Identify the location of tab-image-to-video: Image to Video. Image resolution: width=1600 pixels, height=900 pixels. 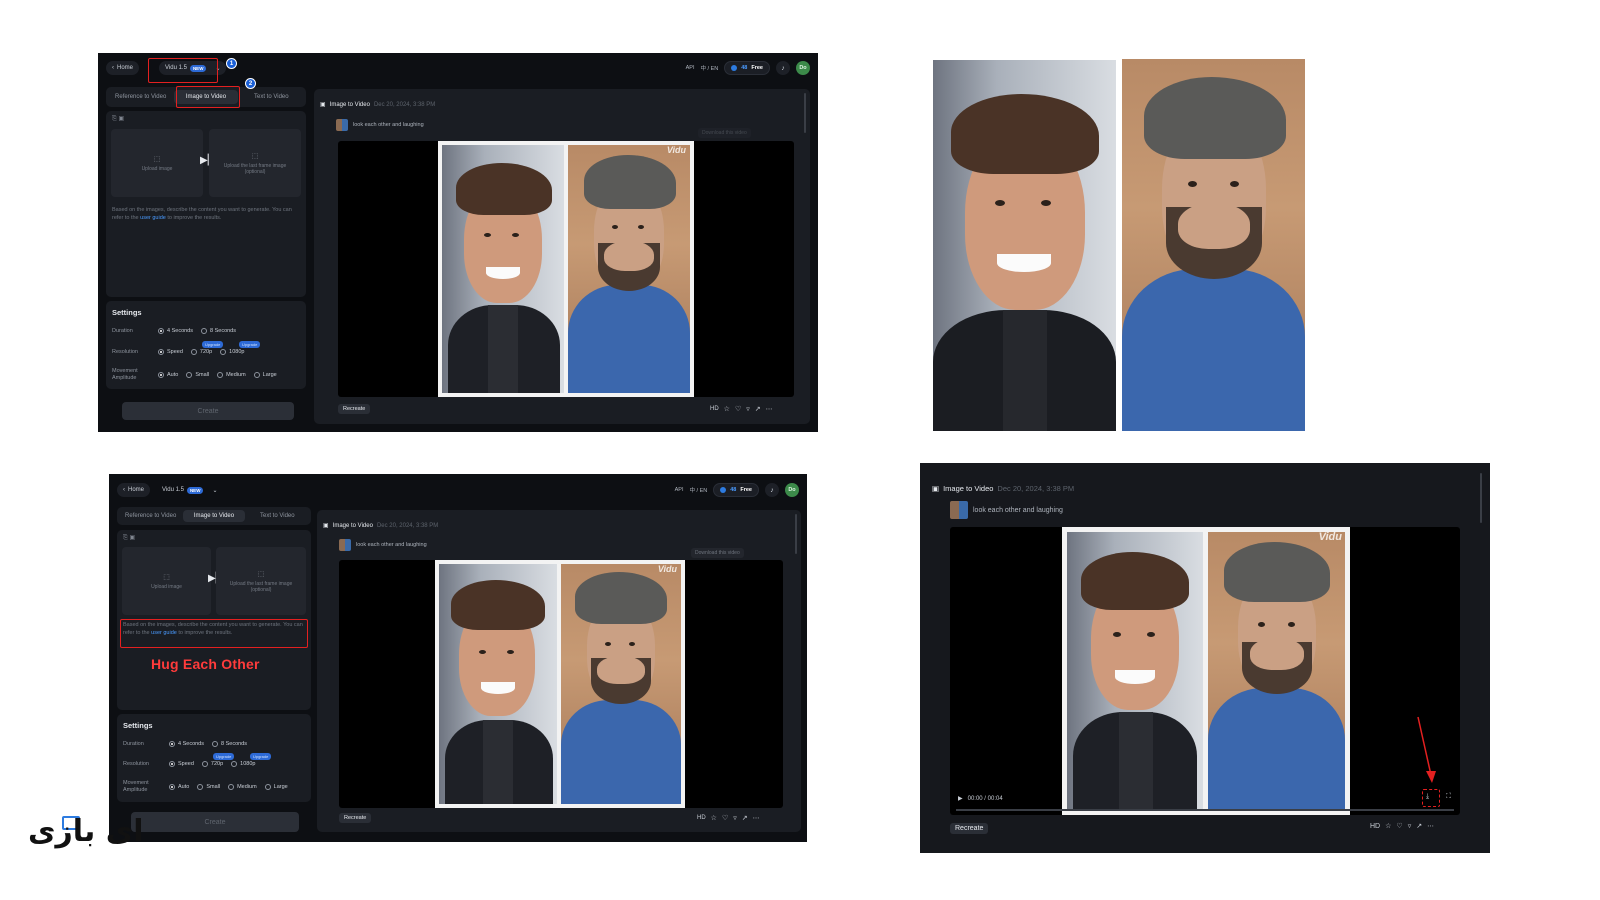
(214, 516).